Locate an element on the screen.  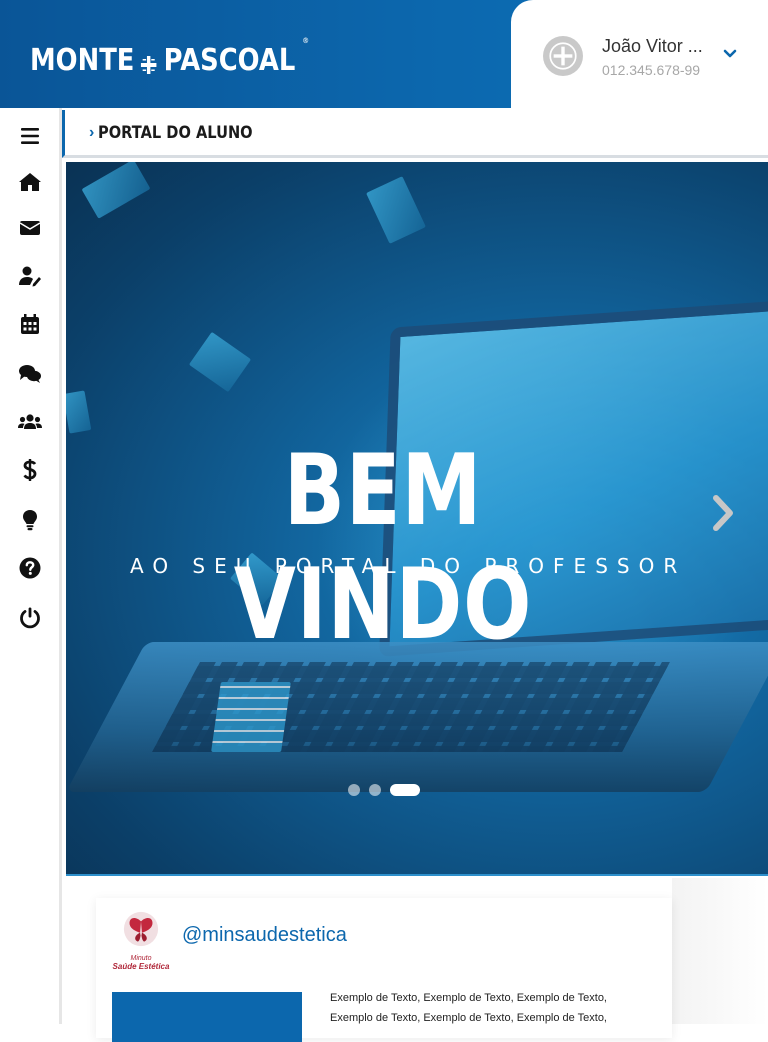
social-handle: @minsaudestetica is located at coordinates (264, 935).